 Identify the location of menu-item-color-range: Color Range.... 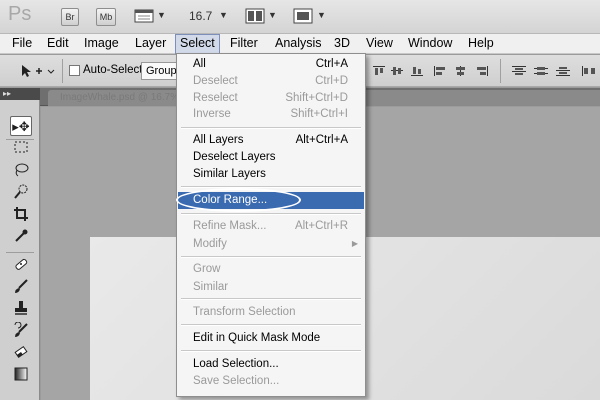
(270, 200).